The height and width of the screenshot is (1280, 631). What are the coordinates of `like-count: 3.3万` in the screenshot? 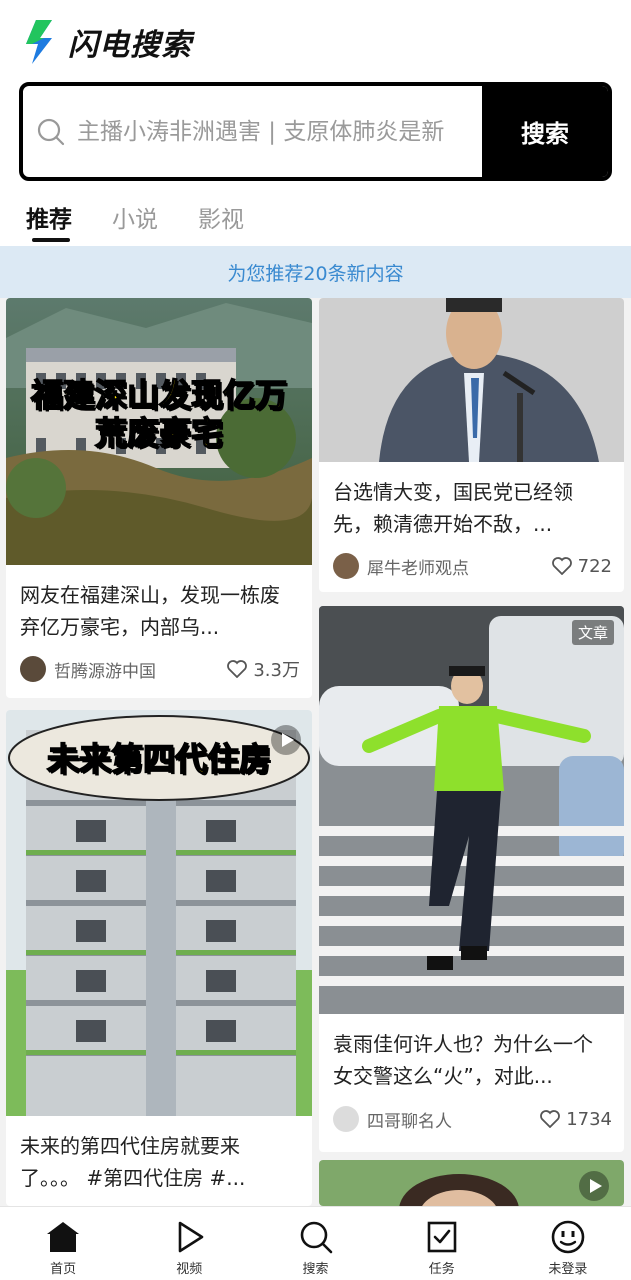 It's located at (263, 669).